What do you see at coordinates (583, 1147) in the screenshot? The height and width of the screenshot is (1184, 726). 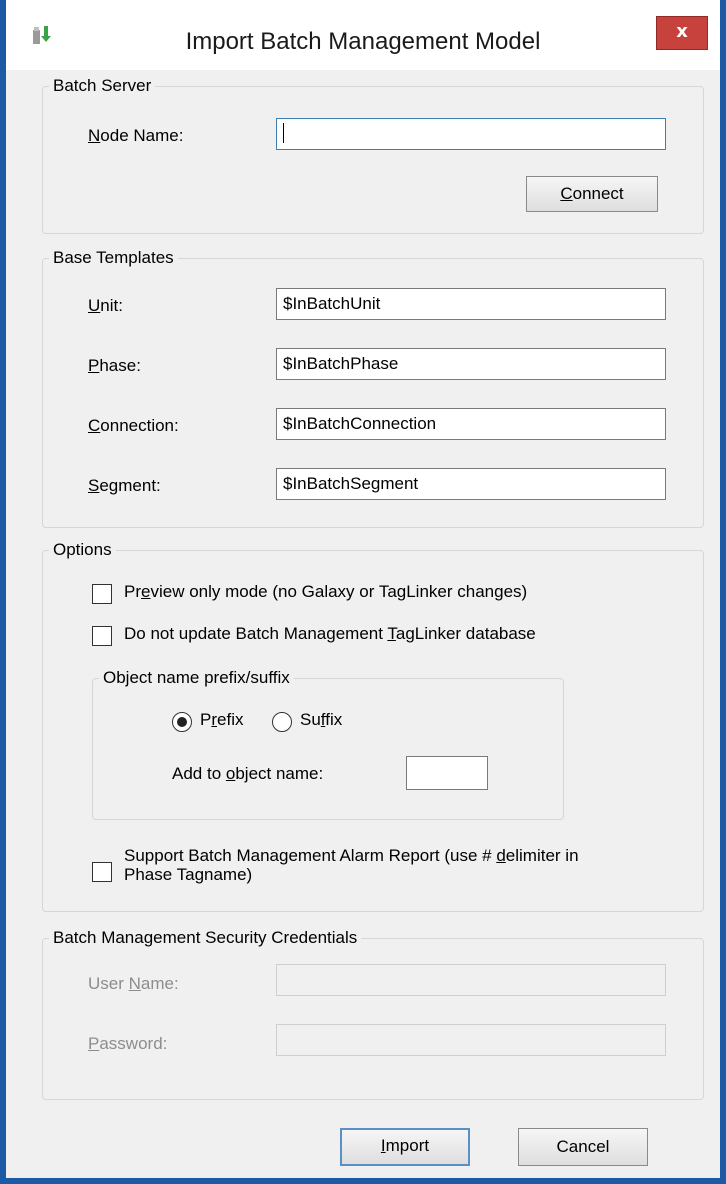 I see `cancel-button: Cancel` at bounding box center [583, 1147].